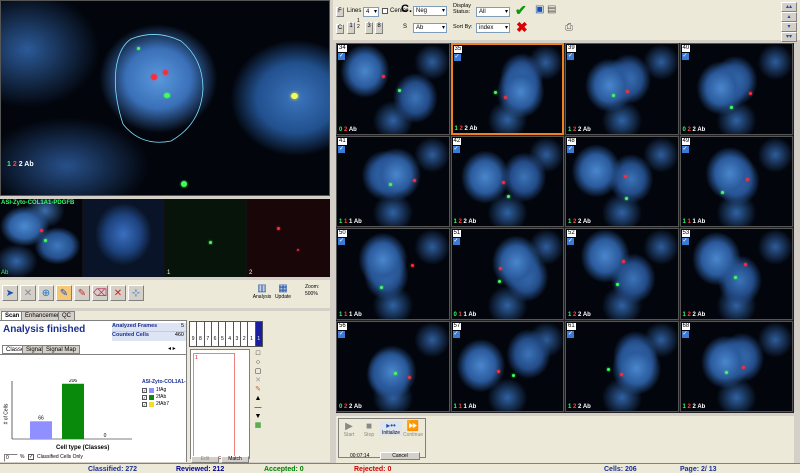 The image size is (800, 473). I want to click on class-cell-list: 1, so click(220, 404).